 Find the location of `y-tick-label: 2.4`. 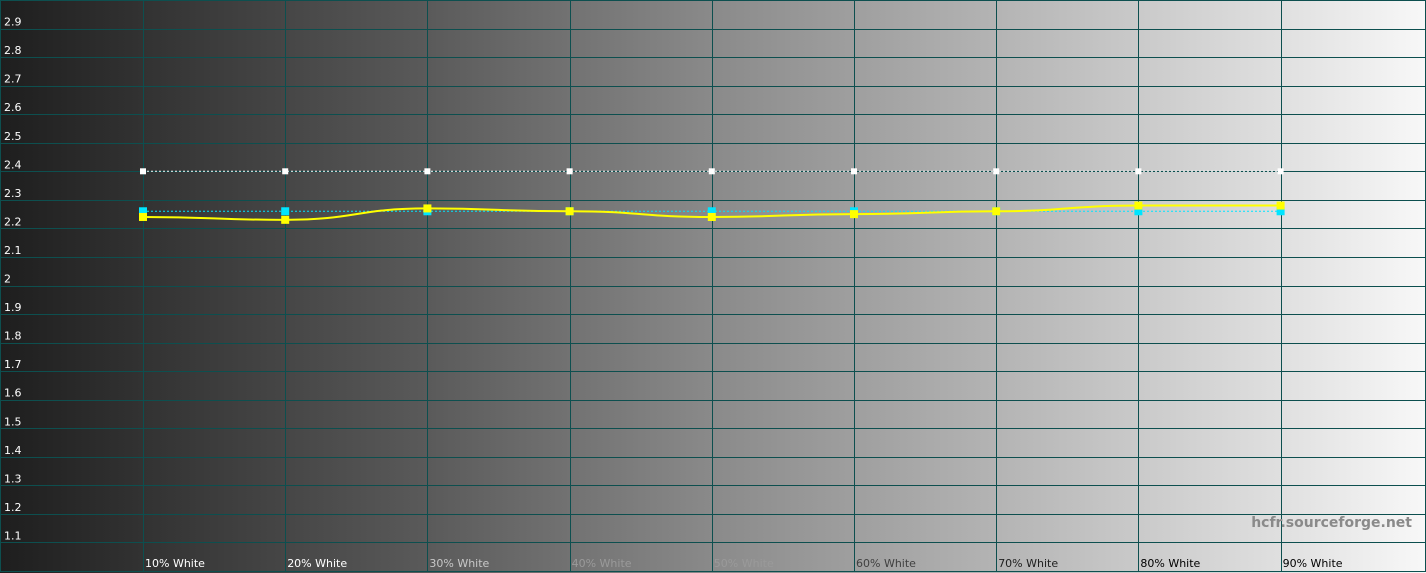

y-tick-label: 2.4 is located at coordinates (13, 164).